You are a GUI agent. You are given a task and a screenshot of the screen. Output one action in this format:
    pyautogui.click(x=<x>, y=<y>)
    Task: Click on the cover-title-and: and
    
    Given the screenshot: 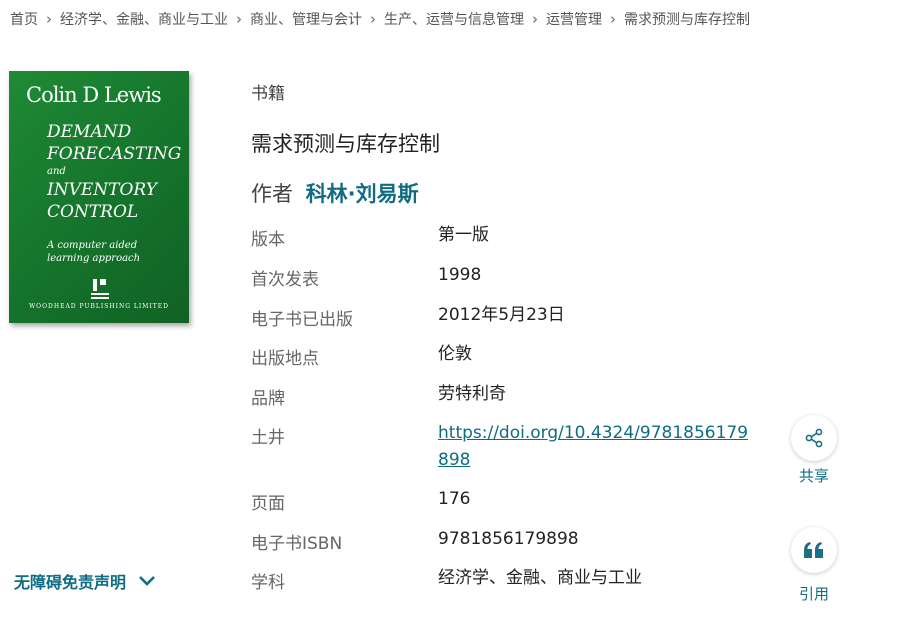 What is the action you would take?
    pyautogui.click(x=56, y=171)
    